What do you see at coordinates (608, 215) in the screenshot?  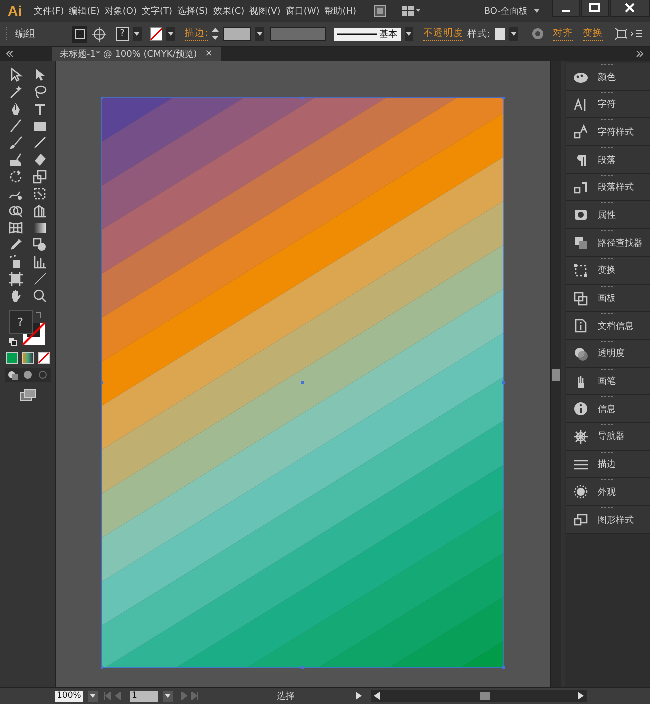 I see `panel-tab: 属性` at bounding box center [608, 215].